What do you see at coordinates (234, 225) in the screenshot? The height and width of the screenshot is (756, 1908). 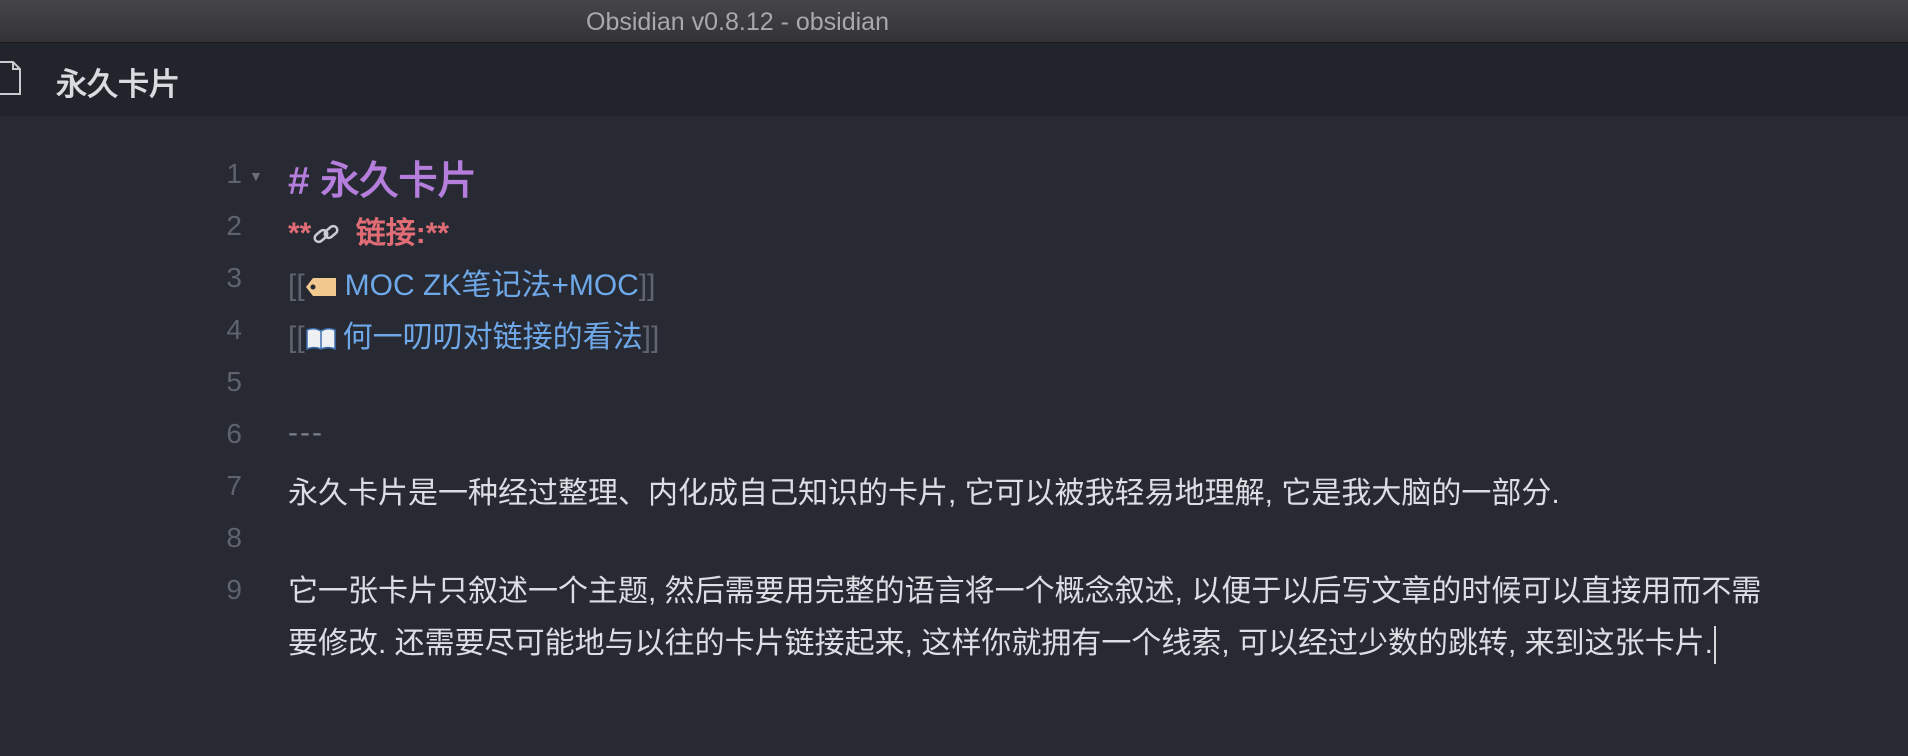 I see `line-number: 2` at bounding box center [234, 225].